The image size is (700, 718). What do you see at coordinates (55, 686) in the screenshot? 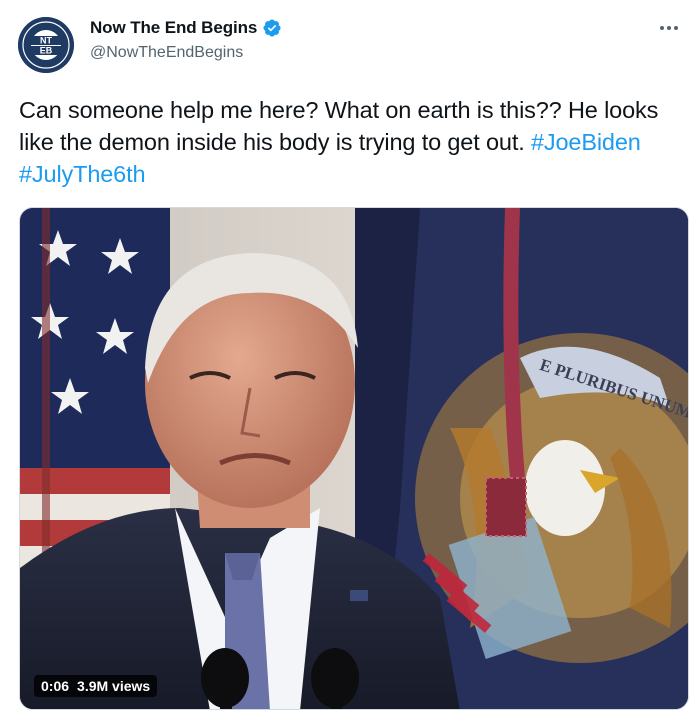
I see `video-timestamp: 0:06` at bounding box center [55, 686].